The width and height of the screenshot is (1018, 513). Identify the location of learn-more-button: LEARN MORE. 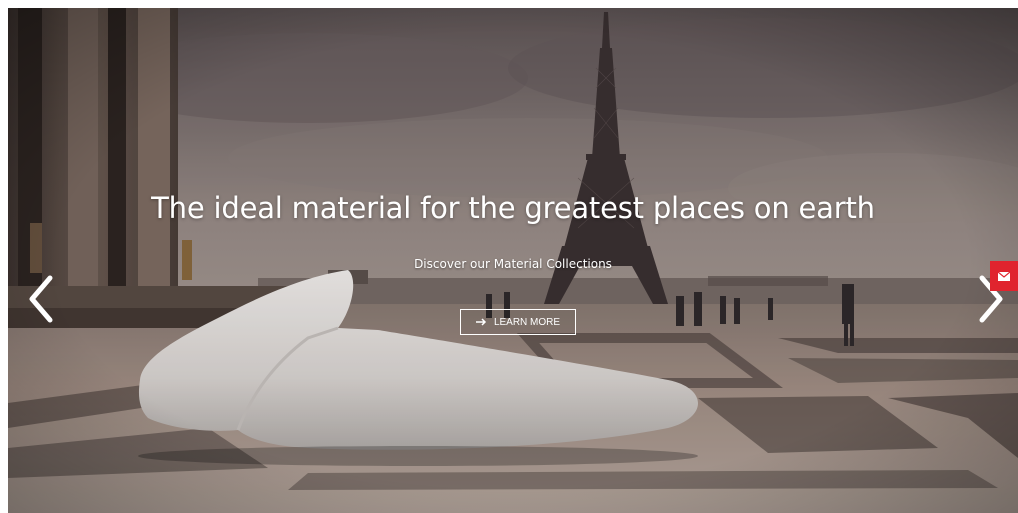
(518, 322).